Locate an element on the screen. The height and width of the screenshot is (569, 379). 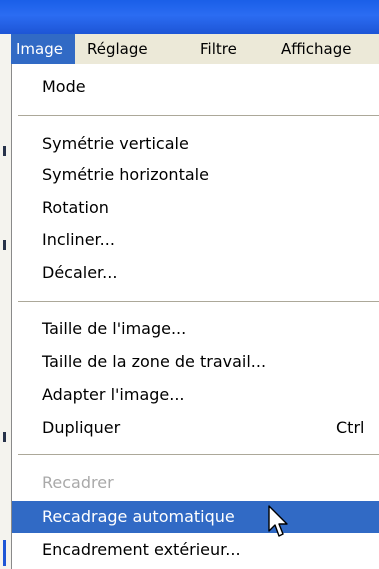
menubar-item-reglage: Réglage is located at coordinates (117, 49).